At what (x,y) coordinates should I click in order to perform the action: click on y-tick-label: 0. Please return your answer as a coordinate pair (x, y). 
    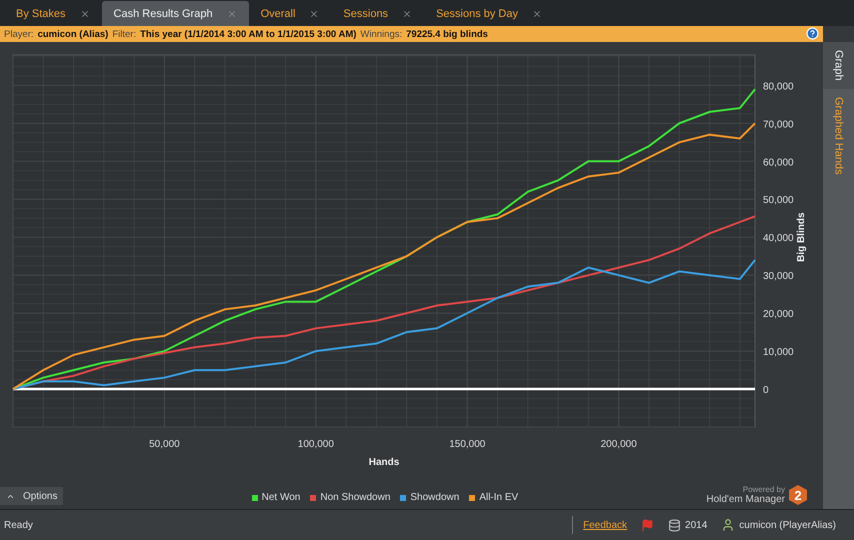
    Looking at the image, I should click on (766, 390).